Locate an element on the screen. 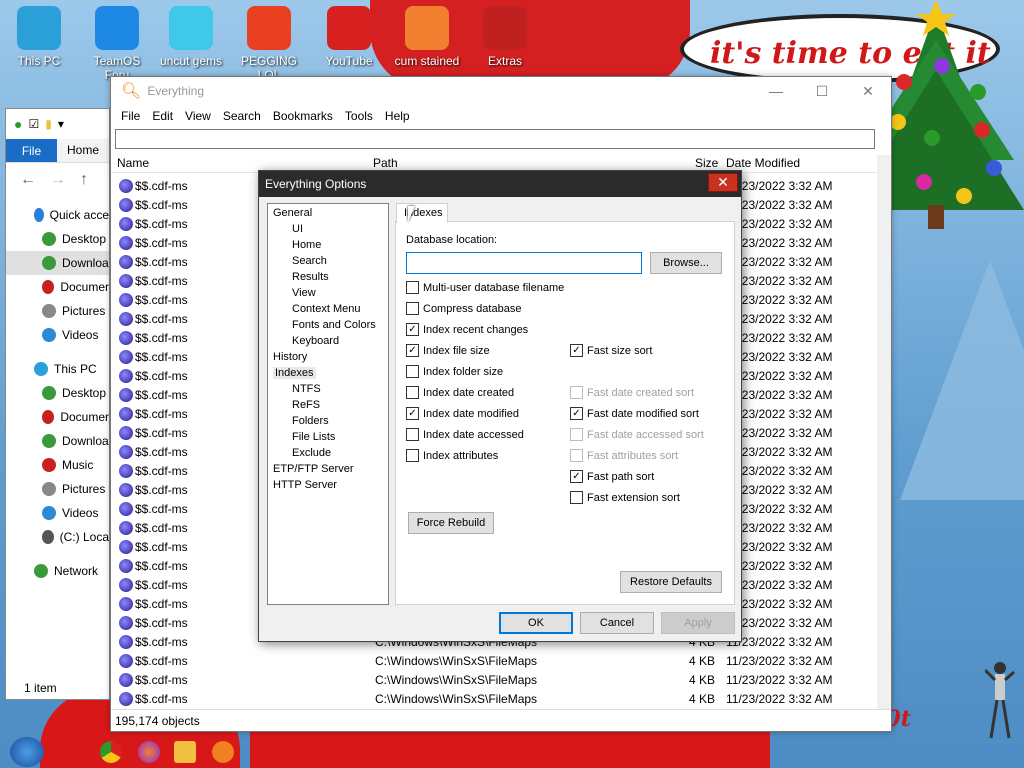  checkbox-option: ✓ Index file size is located at coordinates (448, 350).